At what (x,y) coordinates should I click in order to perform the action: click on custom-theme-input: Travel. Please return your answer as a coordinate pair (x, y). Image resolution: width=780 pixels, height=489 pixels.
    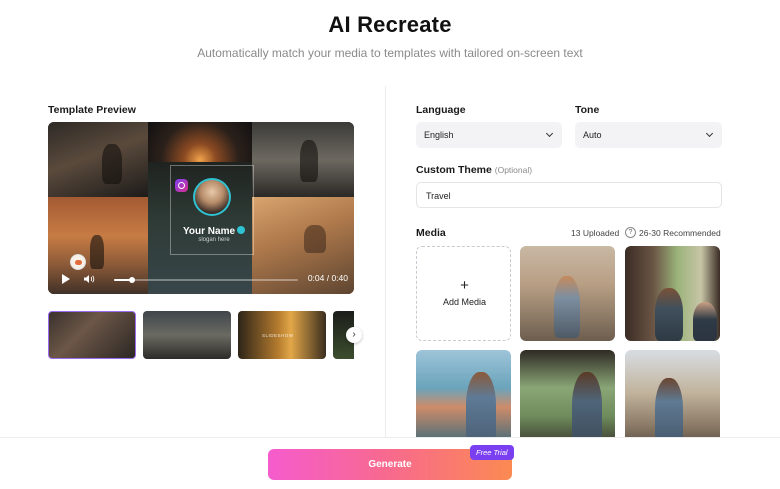
    Looking at the image, I should click on (569, 195).